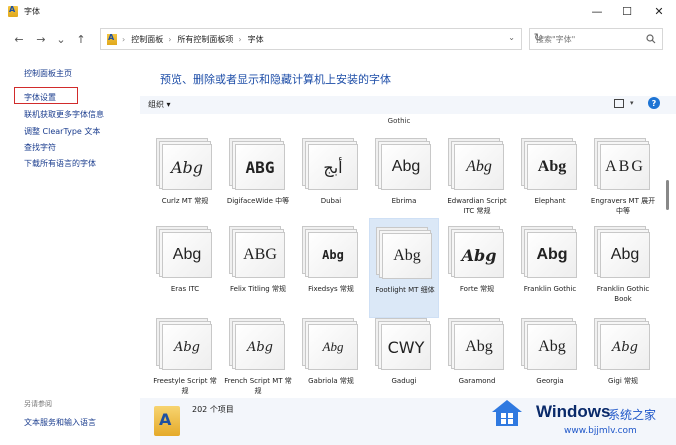 This screenshot has height=445, width=676. What do you see at coordinates (185, 201) in the screenshot?
I see `font-name-label: Curlz MT 常规` at bounding box center [185, 201].